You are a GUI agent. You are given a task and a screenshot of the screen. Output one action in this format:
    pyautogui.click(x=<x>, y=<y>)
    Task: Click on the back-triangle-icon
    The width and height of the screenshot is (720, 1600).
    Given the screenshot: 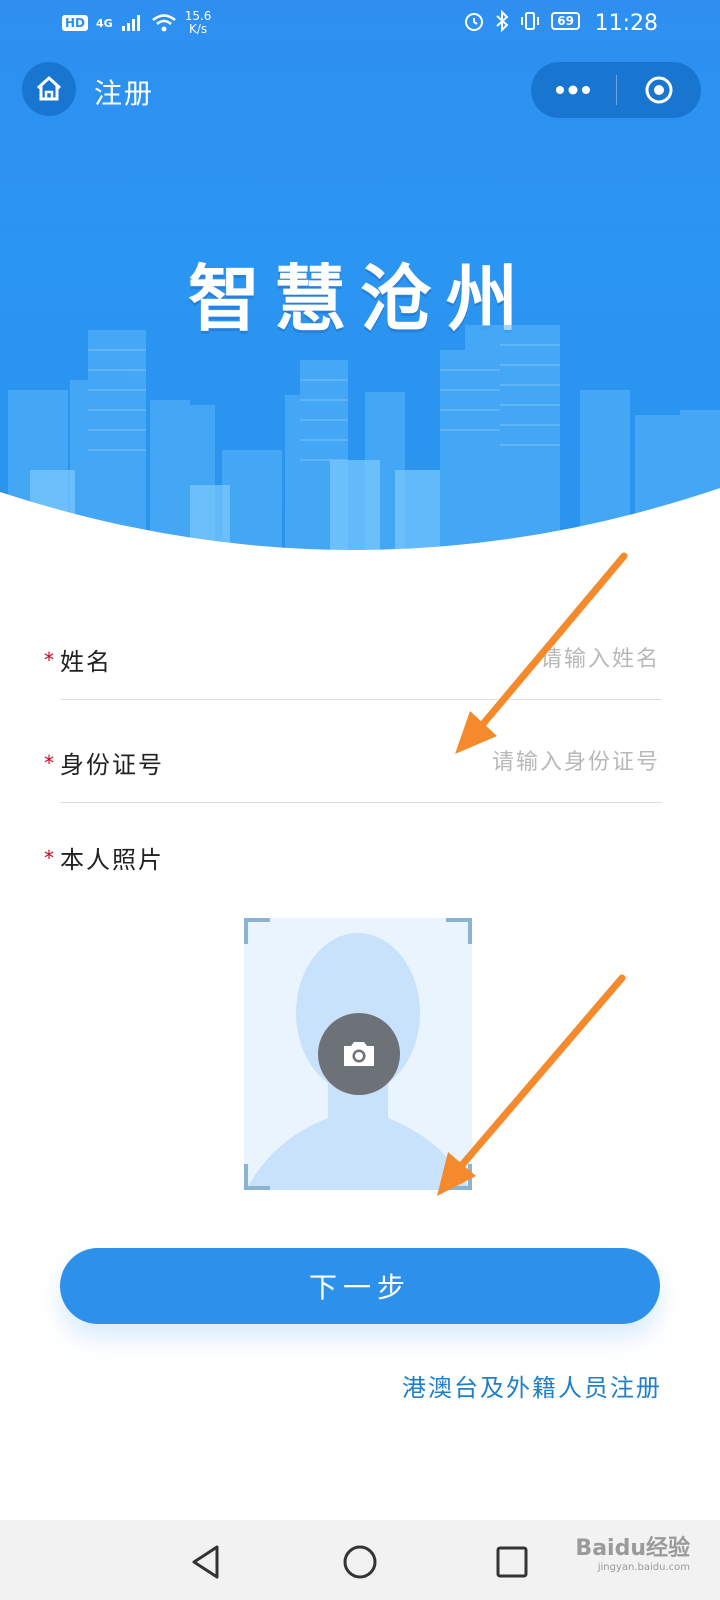 What is the action you would take?
    pyautogui.click(x=205, y=1562)
    